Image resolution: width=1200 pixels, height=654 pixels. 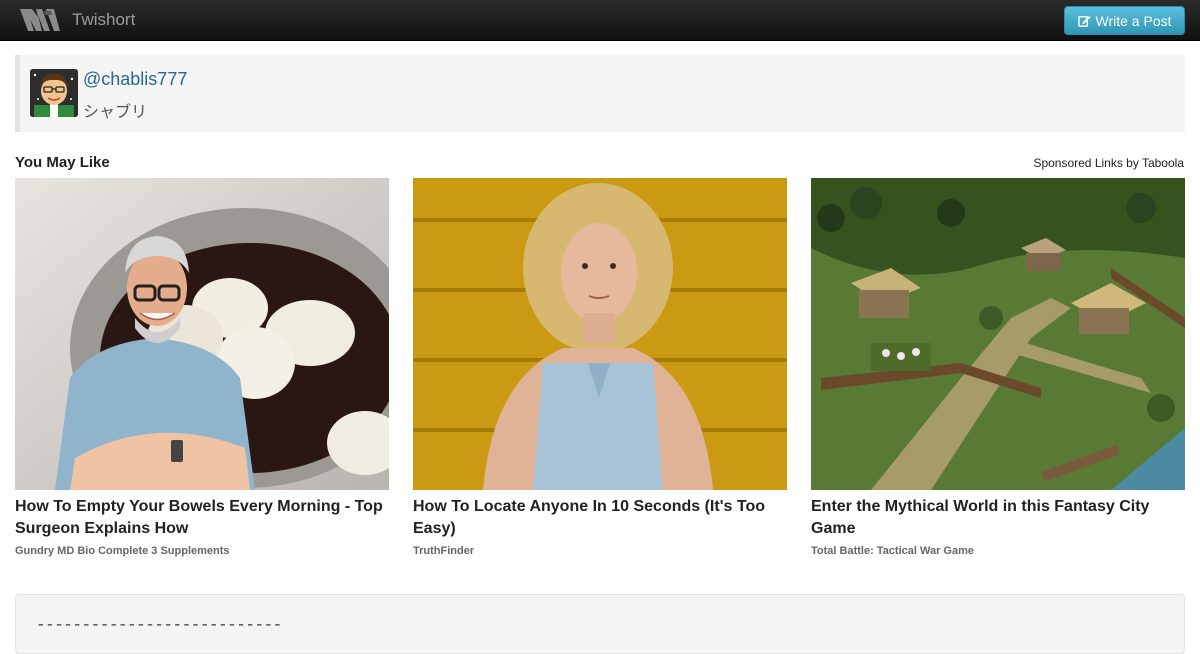 What do you see at coordinates (62, 162) in the screenshot?
I see `you-may-like-heading: You May Like` at bounding box center [62, 162].